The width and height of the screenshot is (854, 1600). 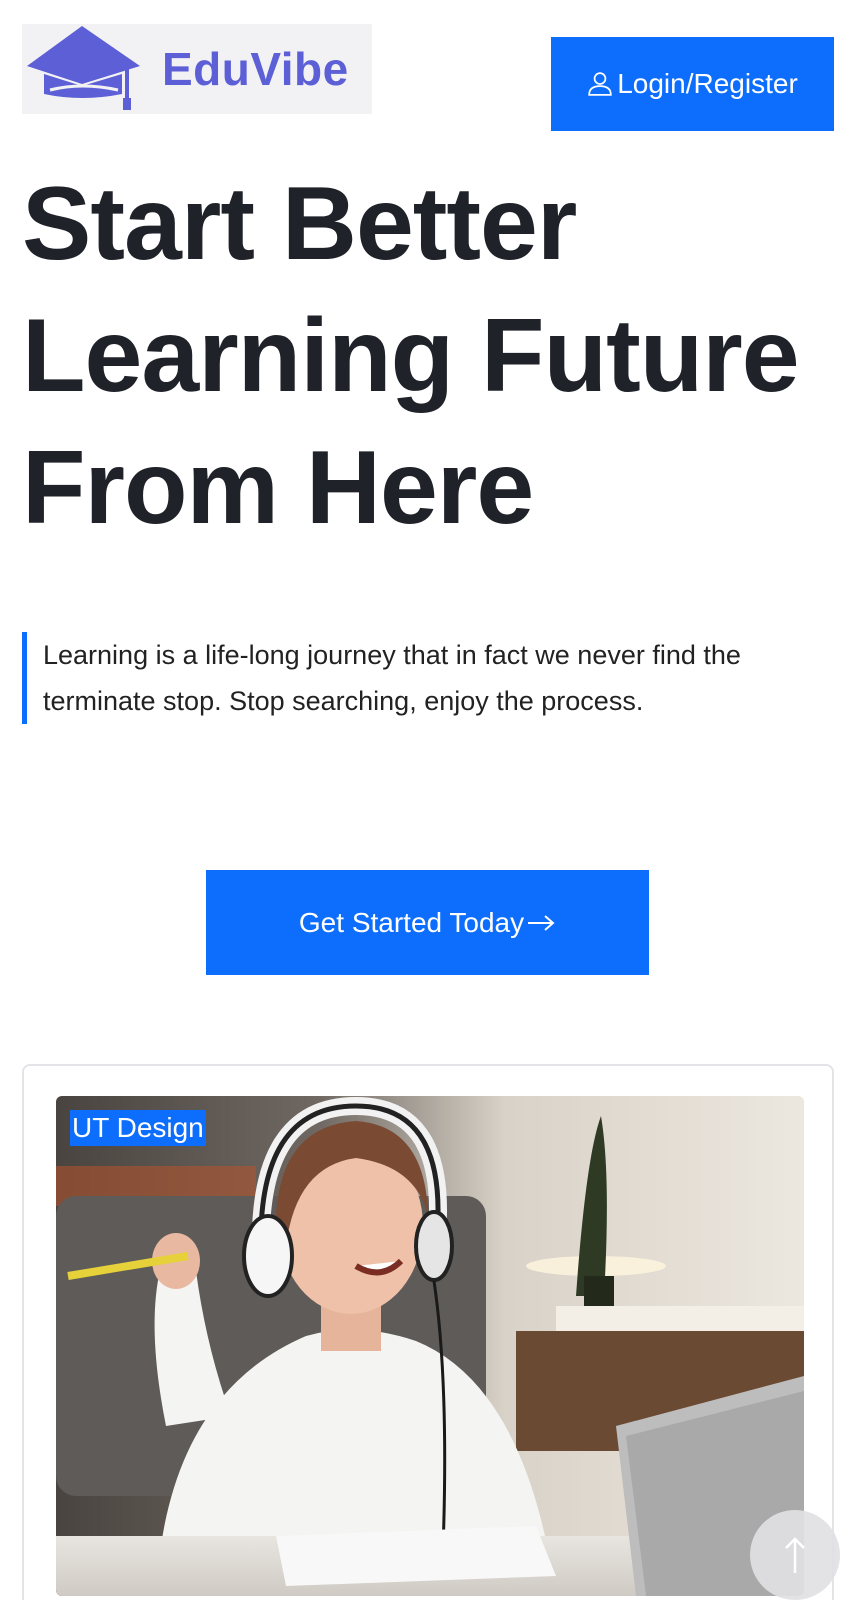 I want to click on user-icon, so click(x=600, y=84).